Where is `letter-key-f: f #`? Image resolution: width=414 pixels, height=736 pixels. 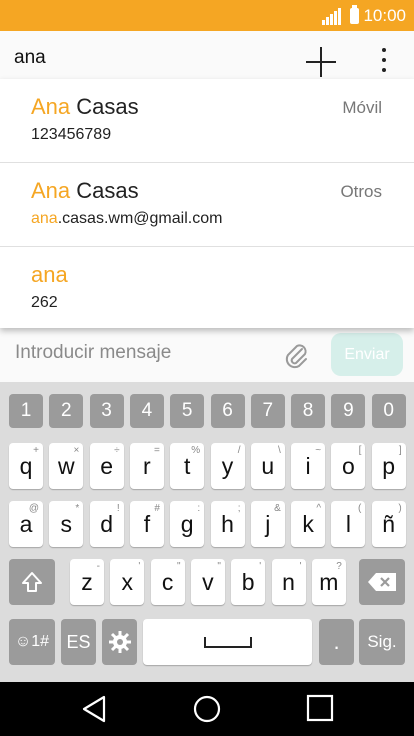 letter-key-f: f # is located at coordinates (146, 524).